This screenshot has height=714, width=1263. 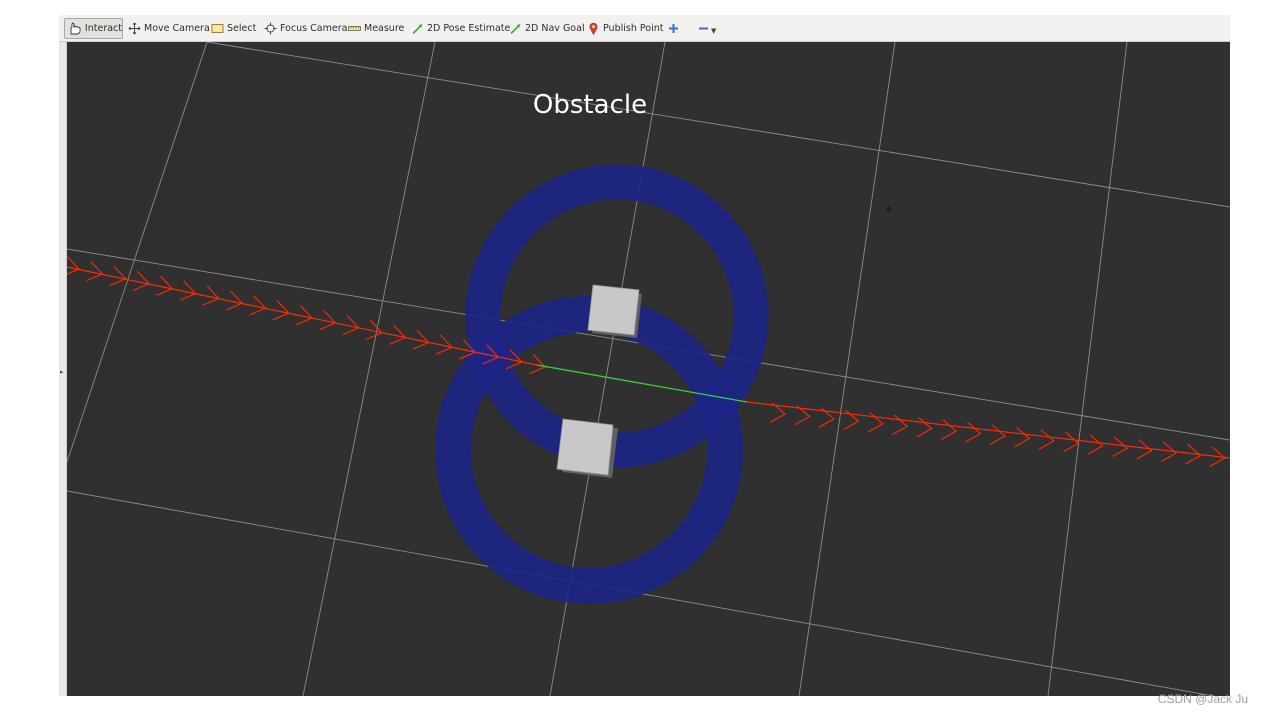 I want to click on nav-goal-label: 2D Nav Goal, so click(x=555, y=28).